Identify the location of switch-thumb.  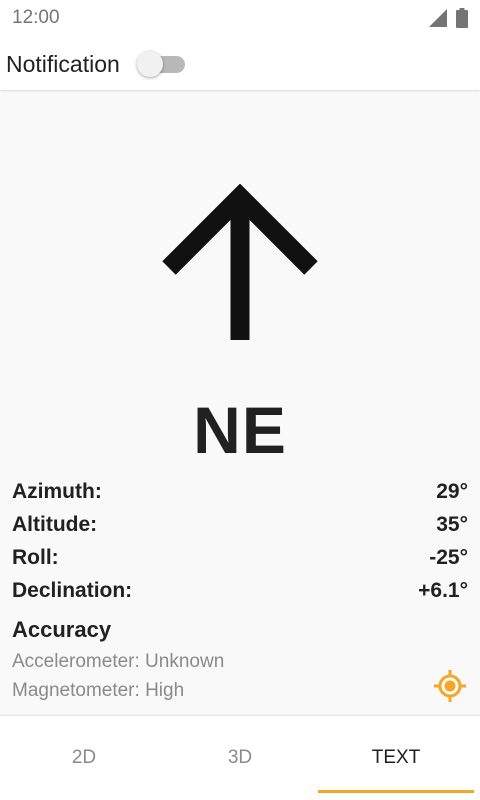
(150, 64).